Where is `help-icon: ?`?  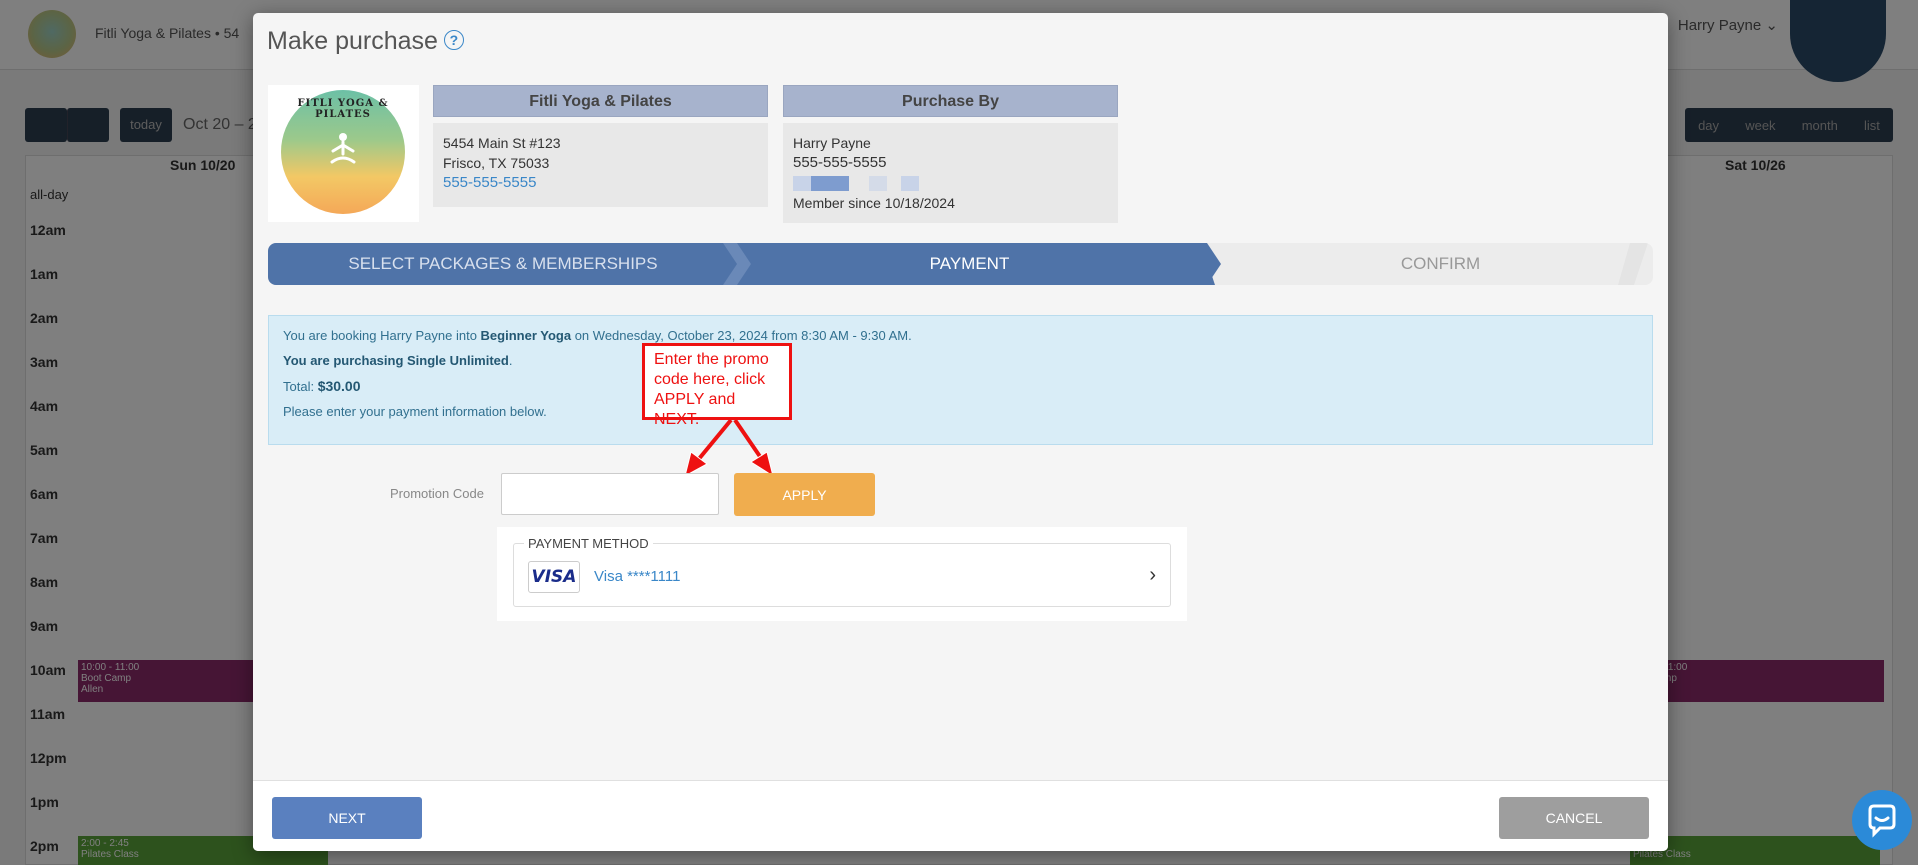
help-icon: ? is located at coordinates (453, 40).